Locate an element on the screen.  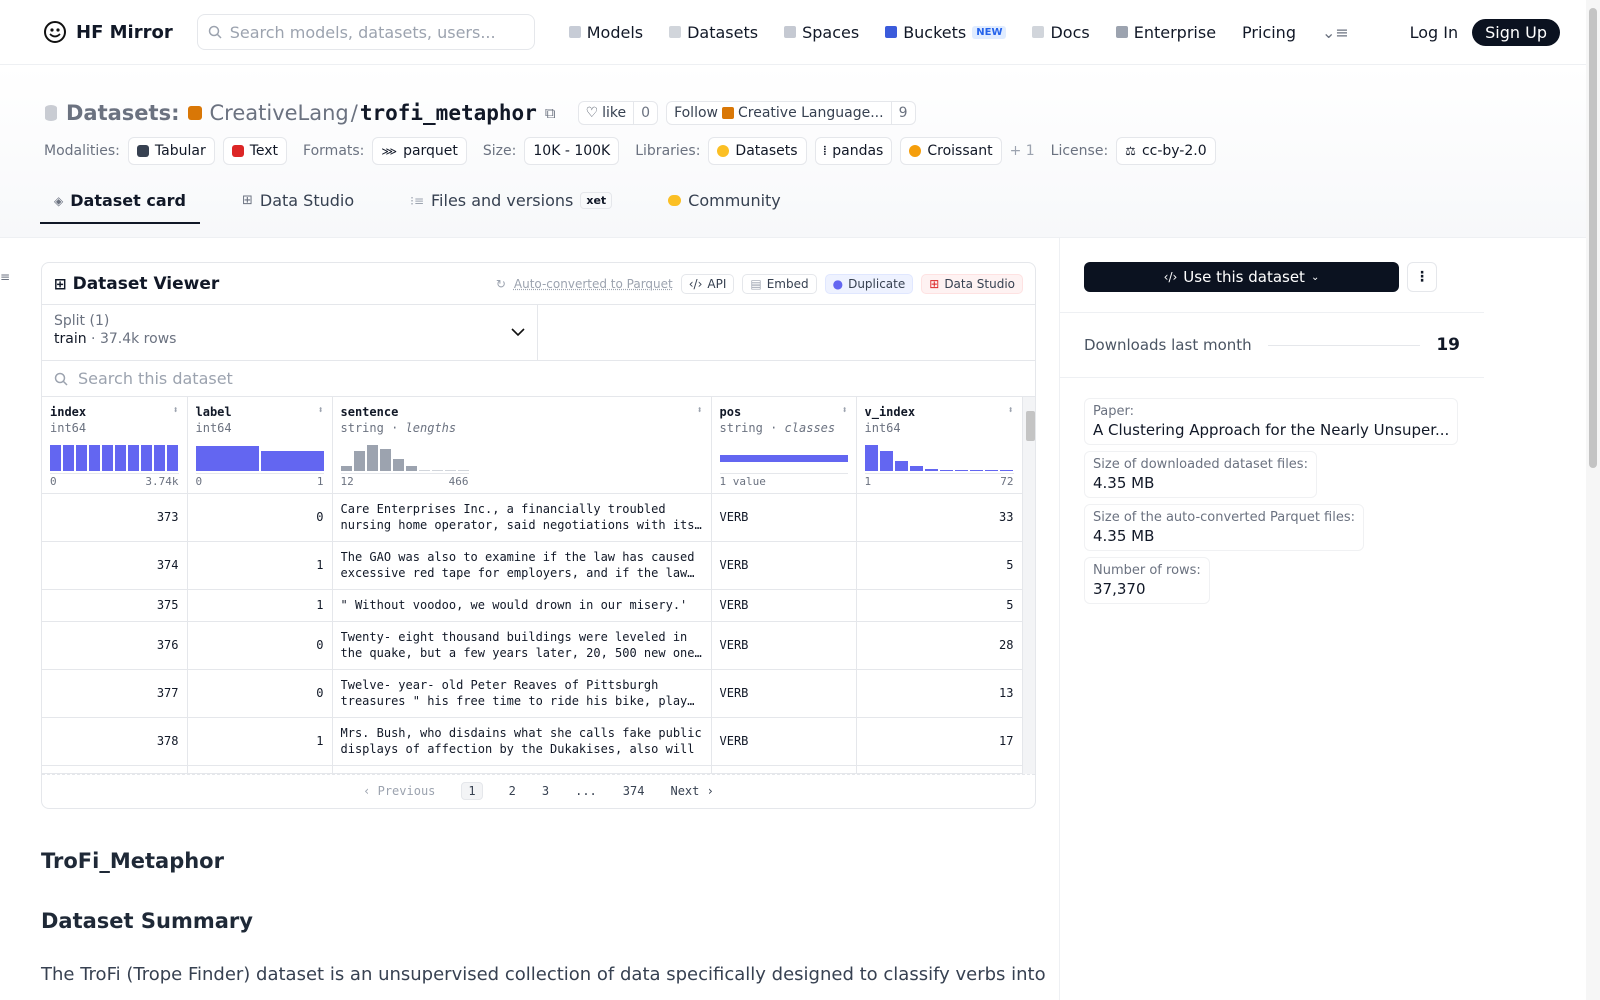
cell-v-index: 28 is located at coordinates (939, 645).